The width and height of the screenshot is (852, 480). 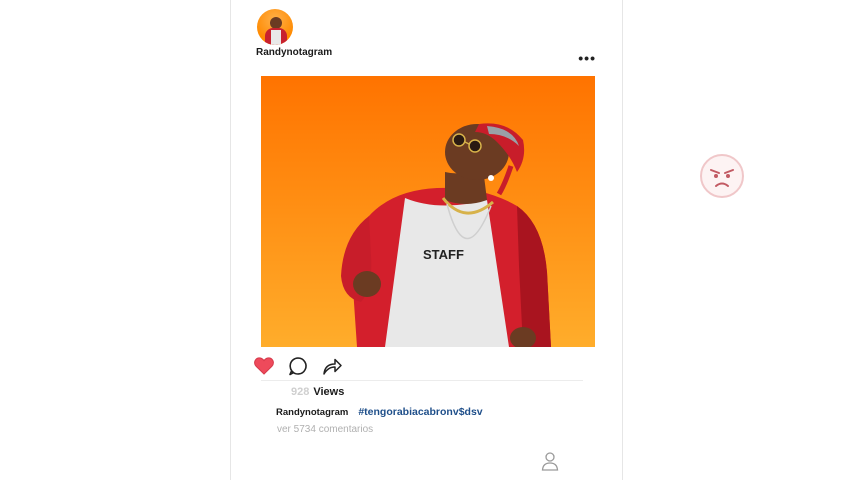 I want to click on view-comments-link: ver 5734 comentarios, so click(x=325, y=429).